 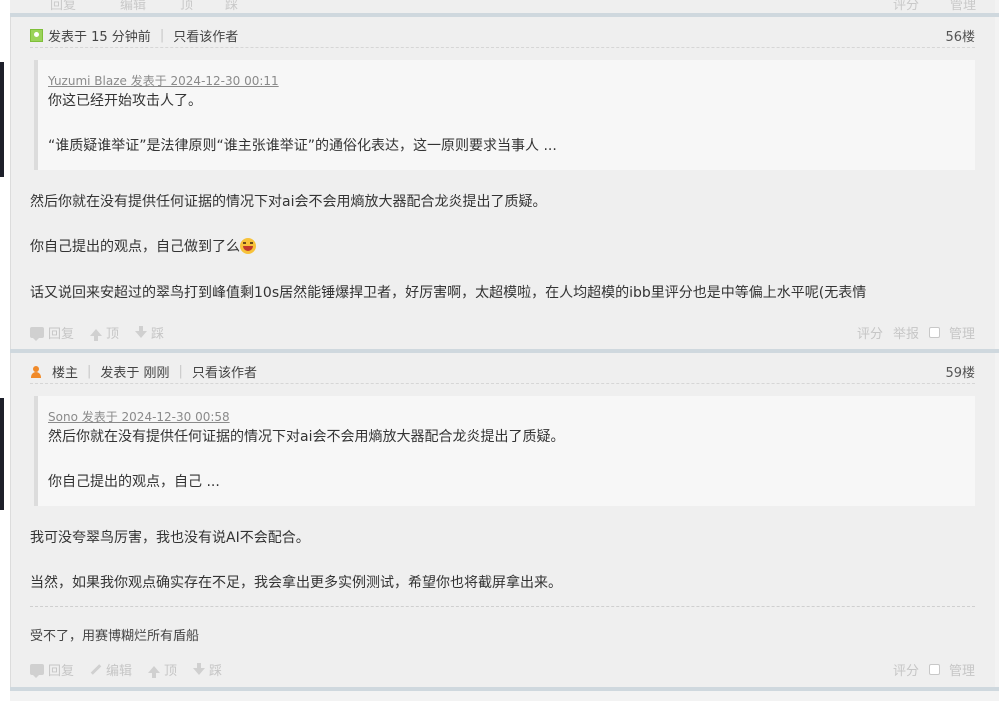 I want to click on post-text: 当然，如果我你观点确实存在不足，我会拿出更多实例测试，希望你也将截屏拿出来。, so click(x=296, y=583).